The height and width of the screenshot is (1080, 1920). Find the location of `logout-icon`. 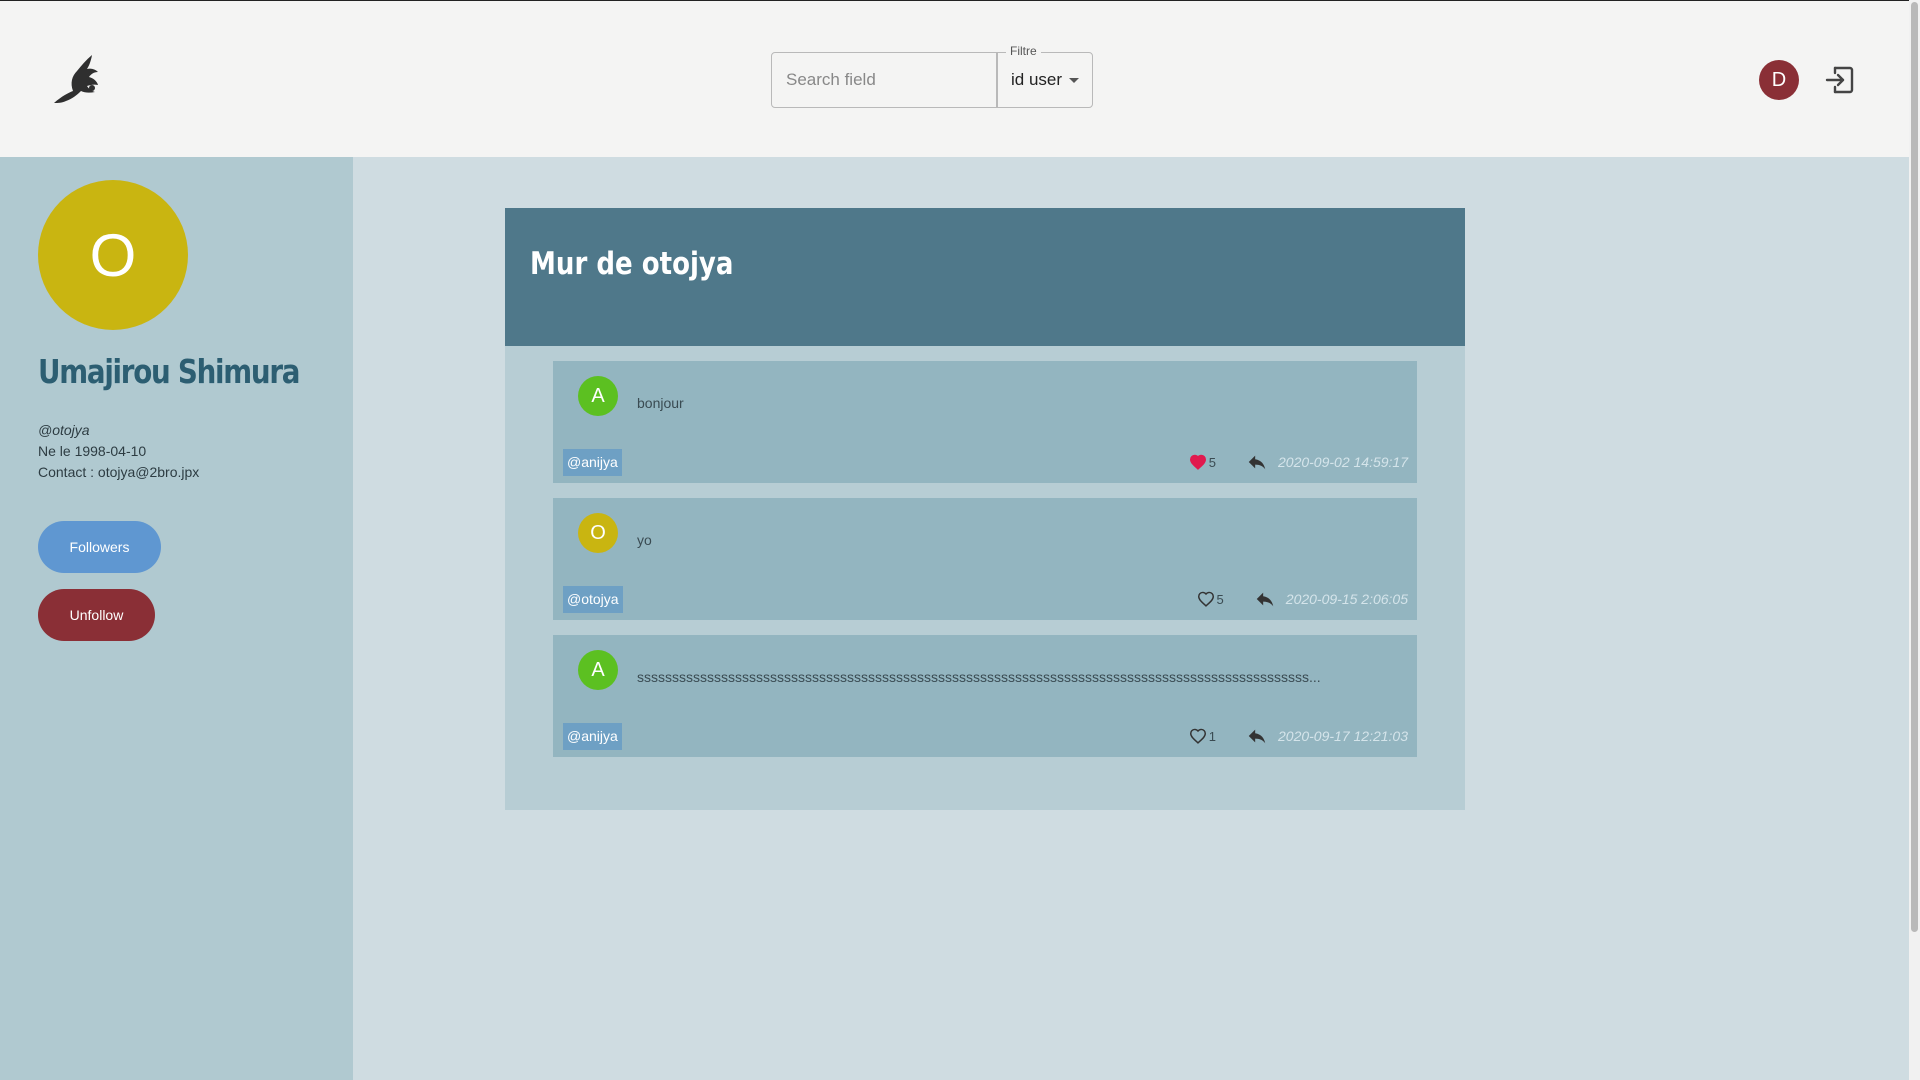

logout-icon is located at coordinates (1839, 80).